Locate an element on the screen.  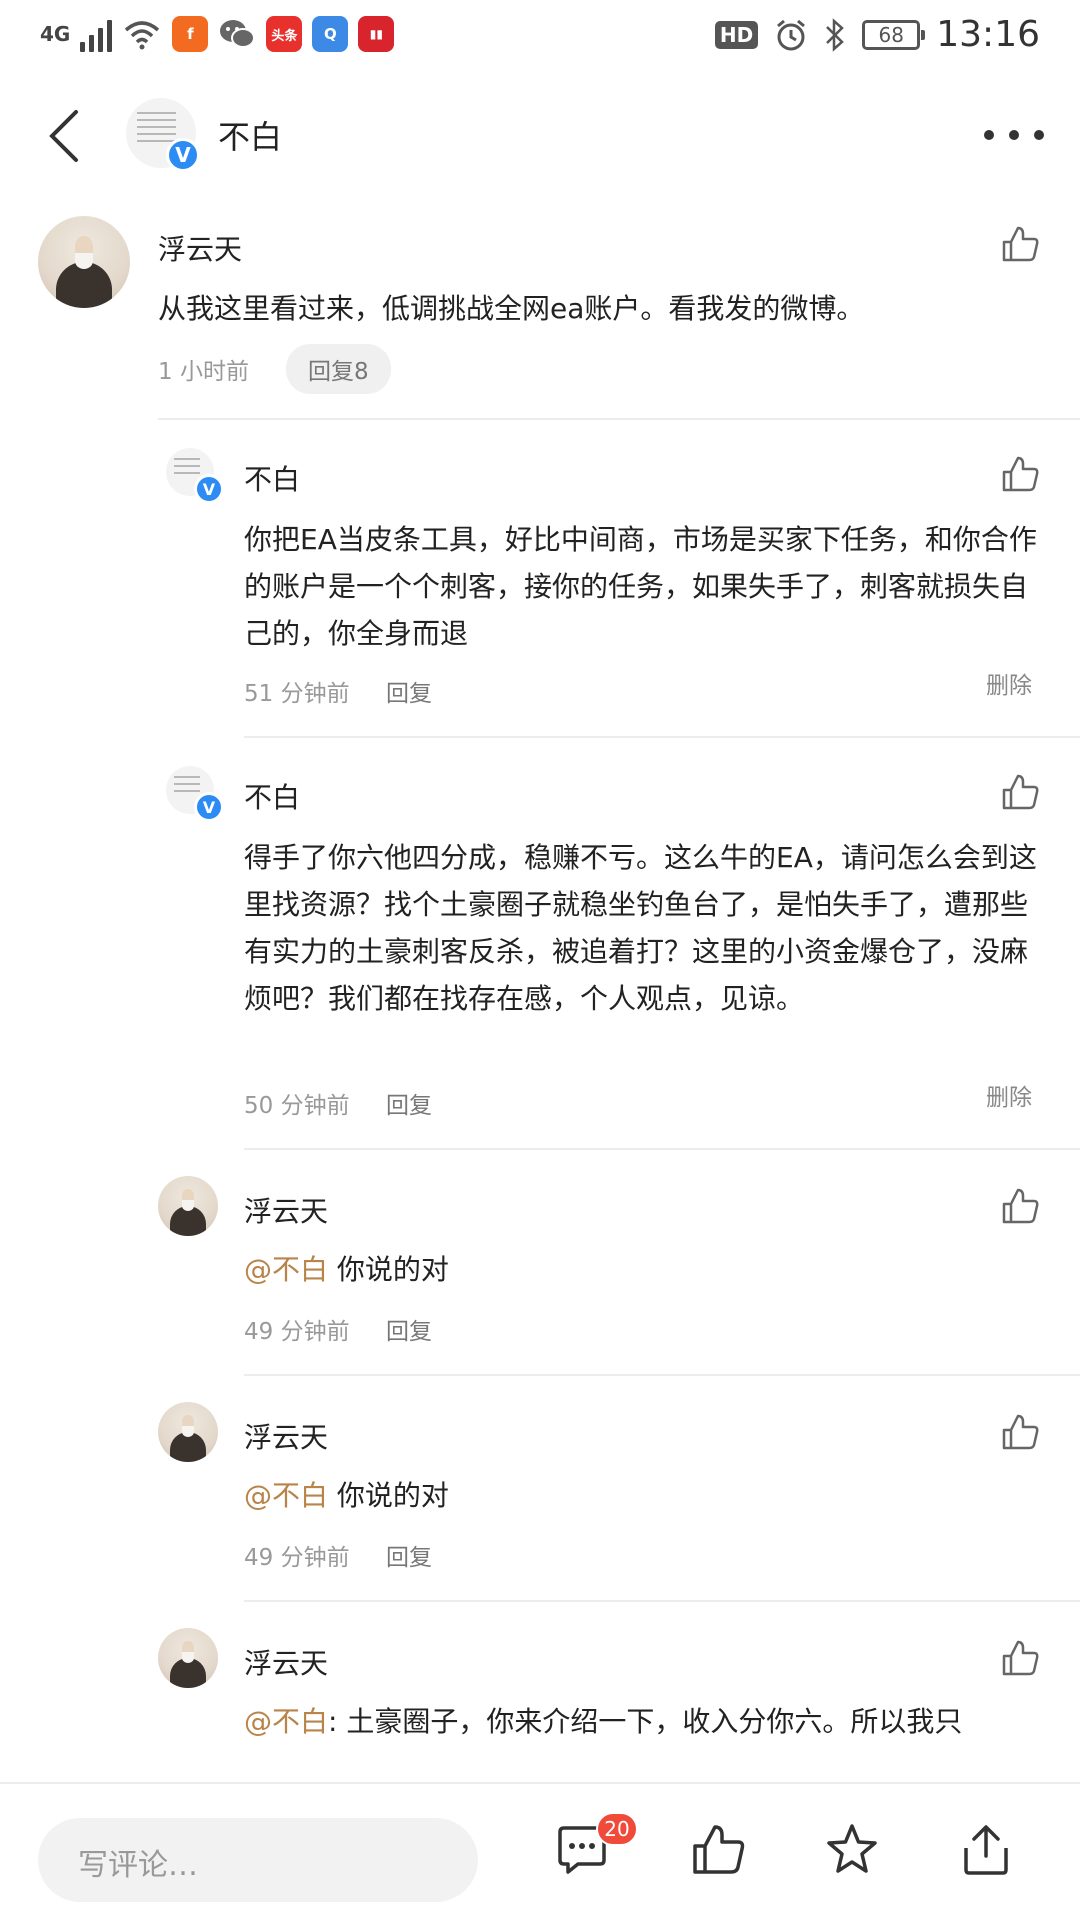
wifi-icon is located at coordinates (142, 35).